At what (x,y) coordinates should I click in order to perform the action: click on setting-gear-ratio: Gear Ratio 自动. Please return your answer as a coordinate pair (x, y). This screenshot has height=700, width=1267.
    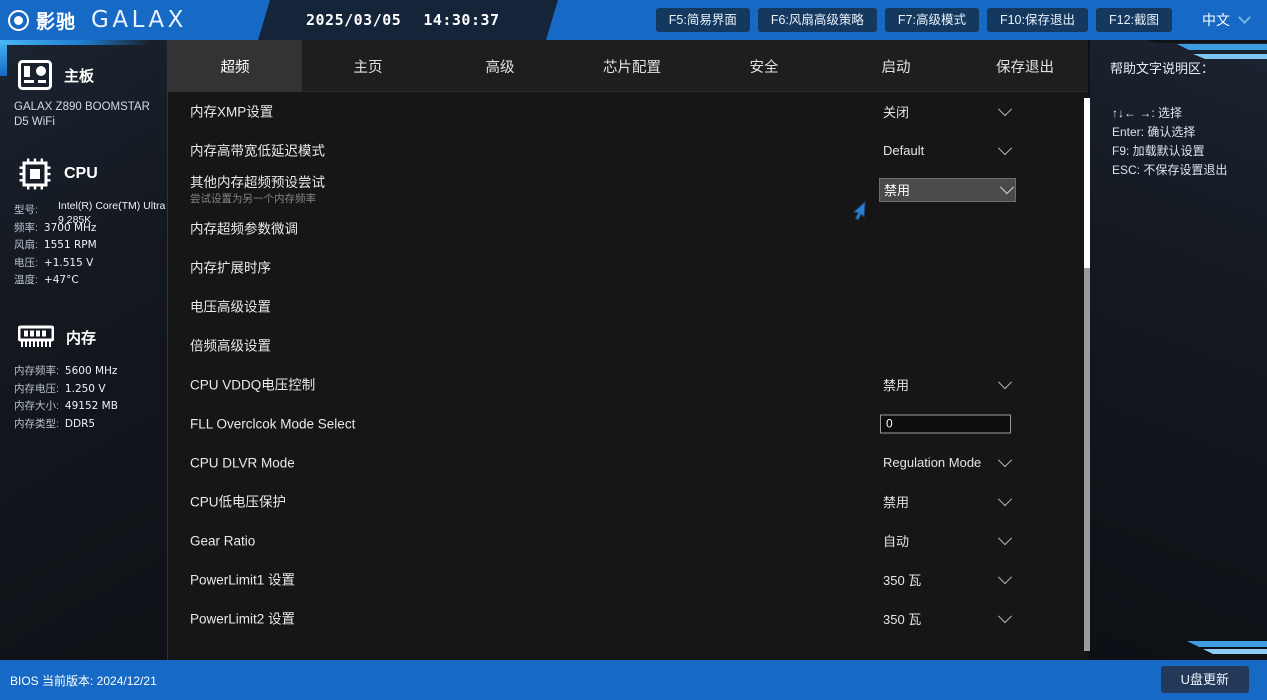
    Looking at the image, I should click on (618, 540).